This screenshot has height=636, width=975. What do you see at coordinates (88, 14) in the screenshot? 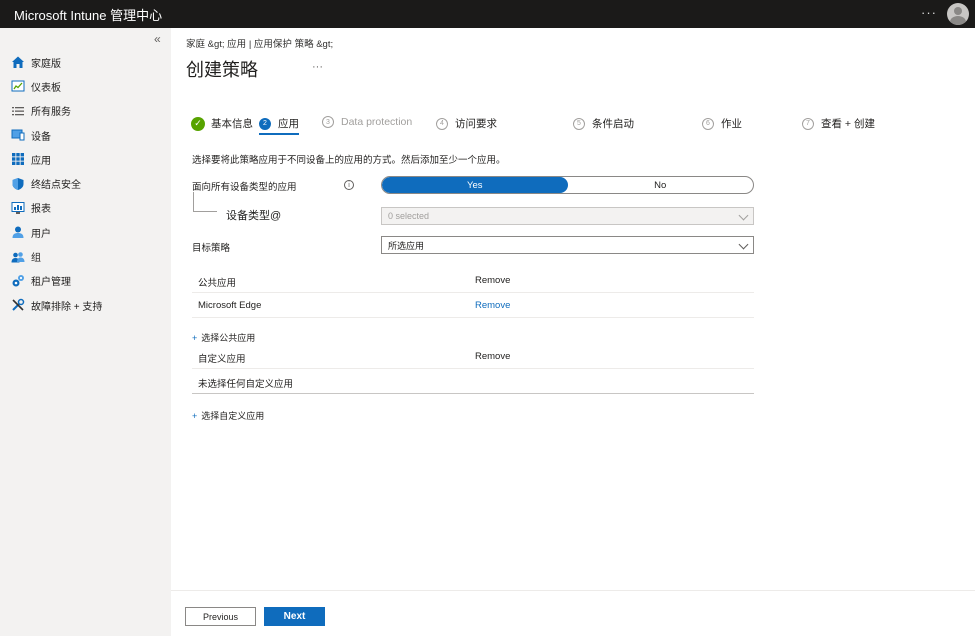
I see `app-title: Microsoft Intune 管理中心` at bounding box center [88, 14].